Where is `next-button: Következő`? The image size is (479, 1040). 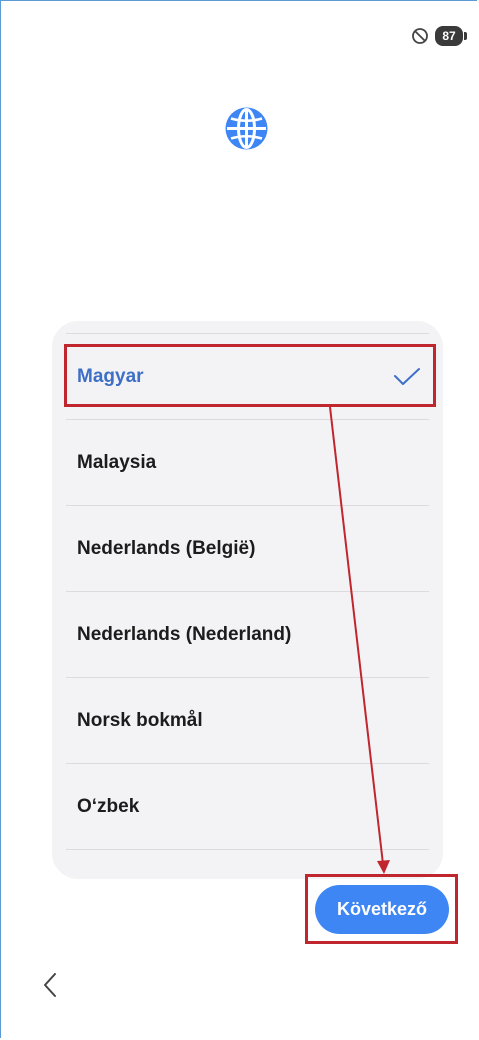 next-button: Következő is located at coordinates (382, 909).